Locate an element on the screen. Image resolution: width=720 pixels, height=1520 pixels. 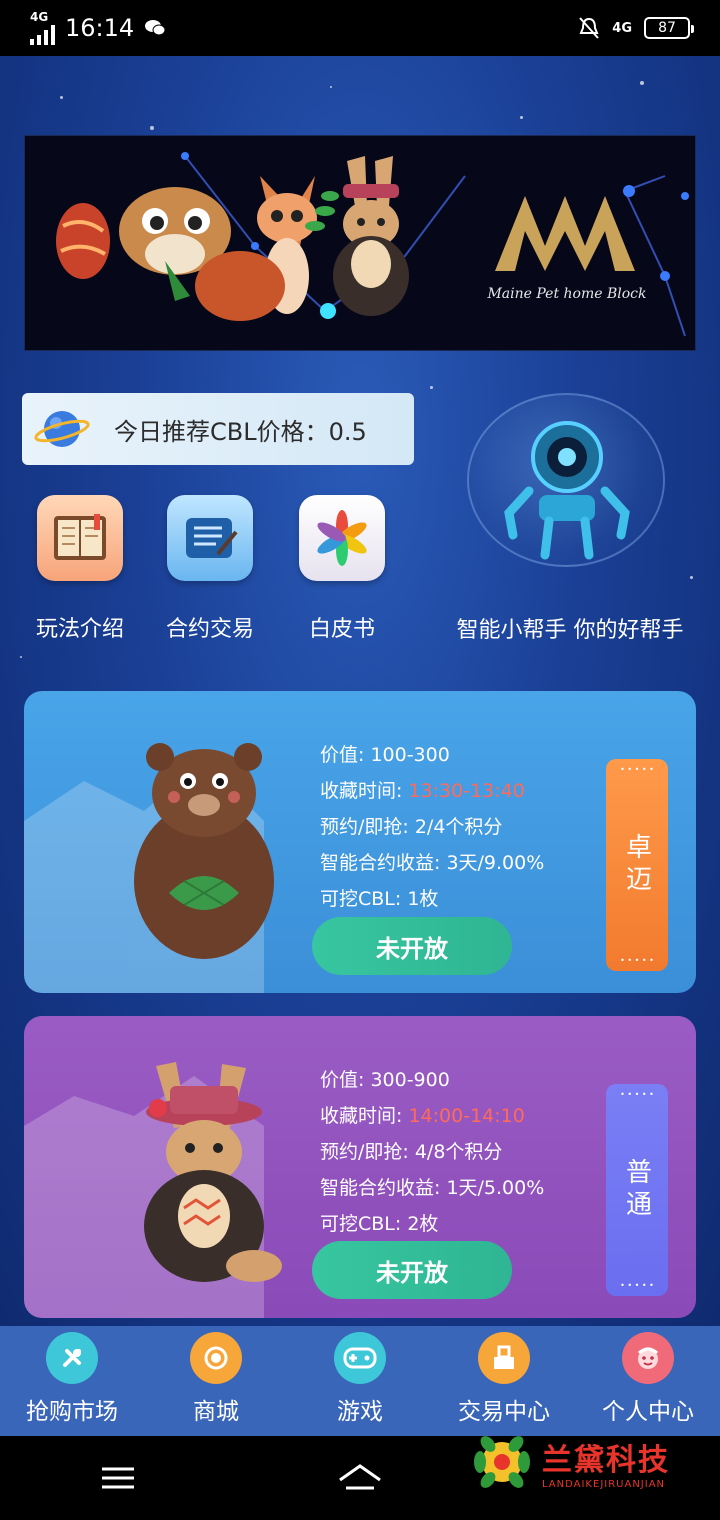
watermark-title: 兰黛科技 is located at coordinates (606, 1460).